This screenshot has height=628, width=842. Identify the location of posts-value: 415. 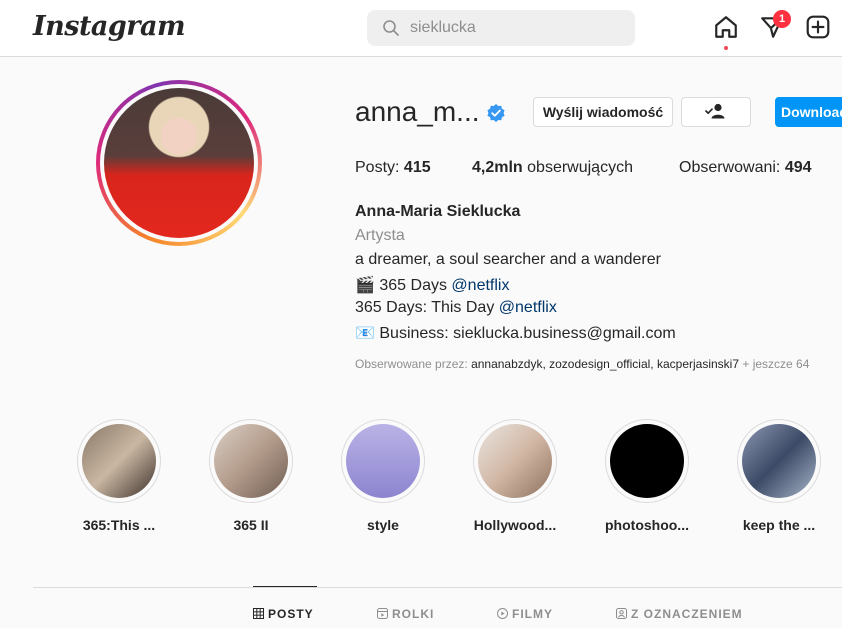
(417, 167).